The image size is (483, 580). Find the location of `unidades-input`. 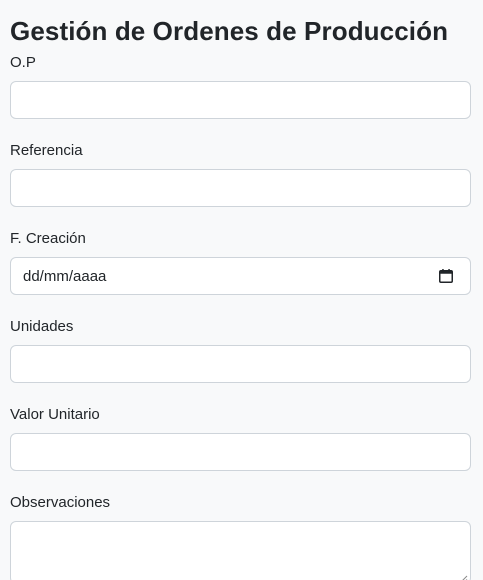

unidades-input is located at coordinates (240, 364).